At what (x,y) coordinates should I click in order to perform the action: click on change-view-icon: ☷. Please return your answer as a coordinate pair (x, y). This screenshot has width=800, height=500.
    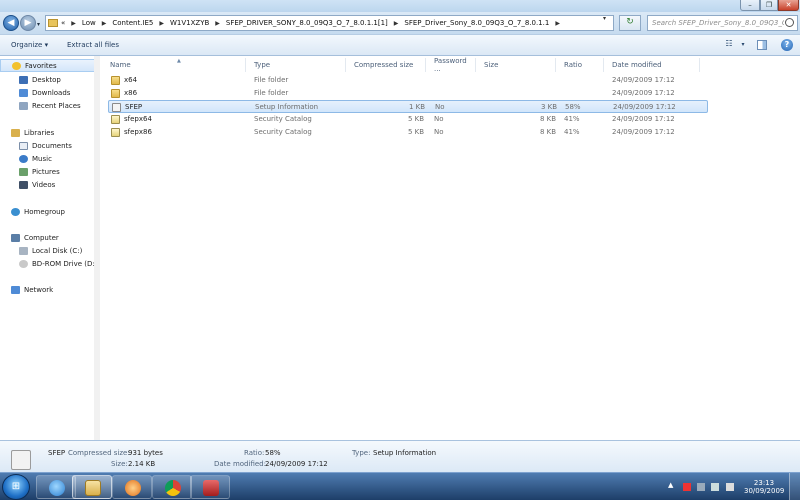
    Looking at the image, I should click on (729, 45).